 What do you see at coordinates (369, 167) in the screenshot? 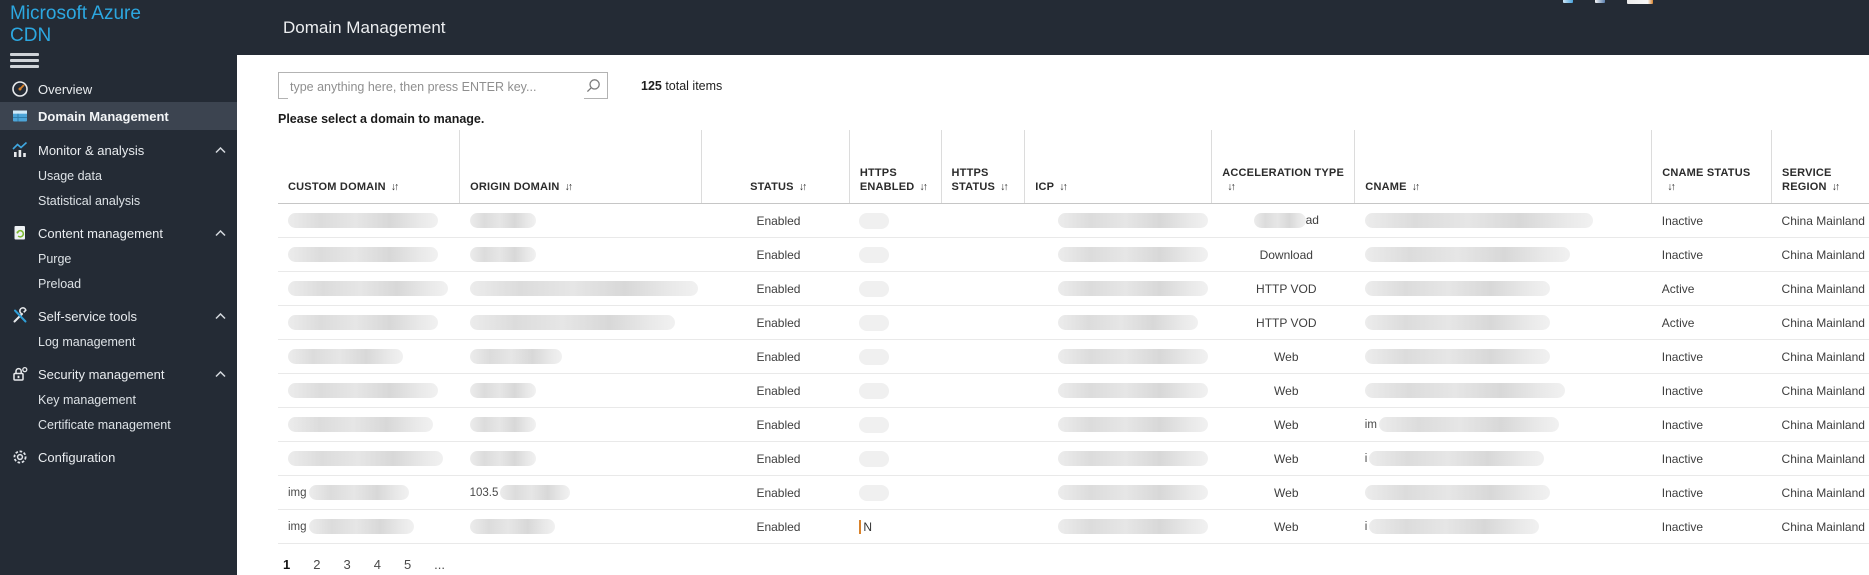
I see `column-header-custom_domain: CUSTOM DOMAIN ↓↑` at bounding box center [369, 167].